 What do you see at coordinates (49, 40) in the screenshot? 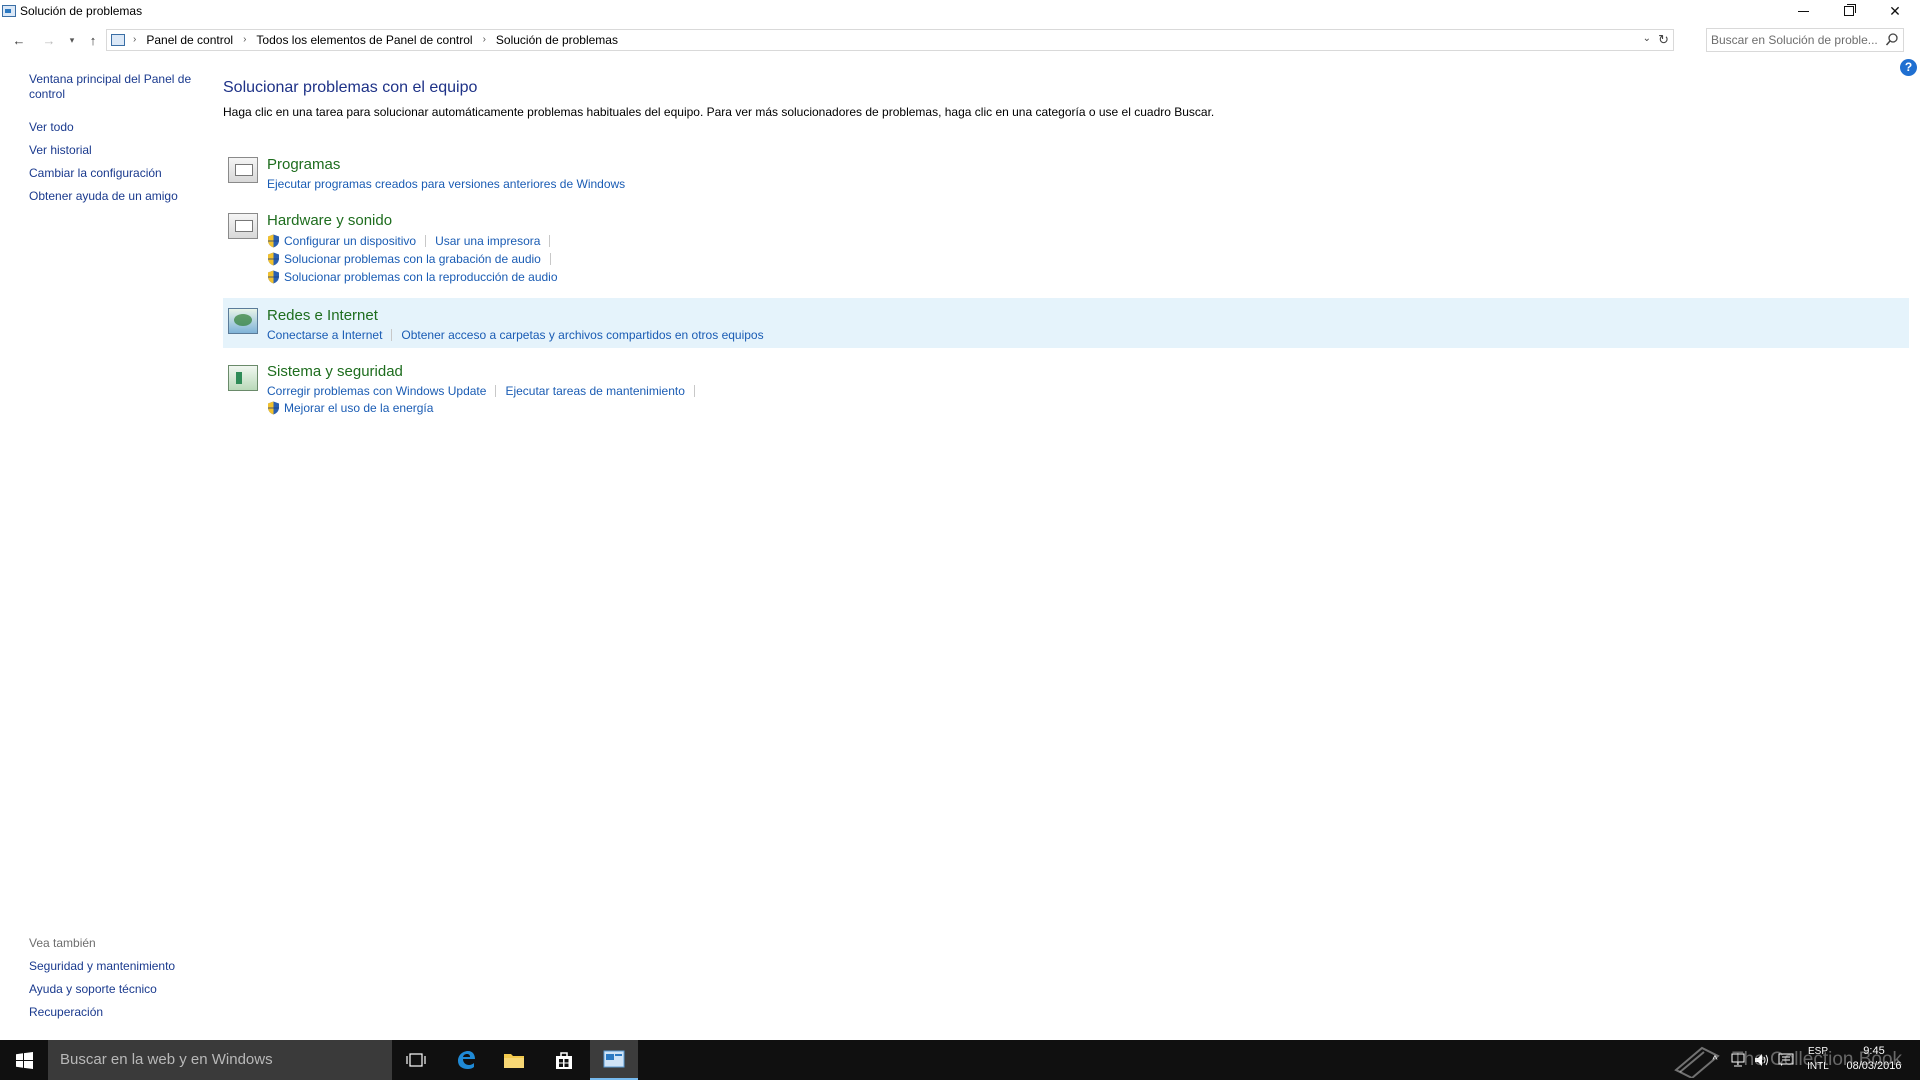
I see `forward-button: →` at bounding box center [49, 40].